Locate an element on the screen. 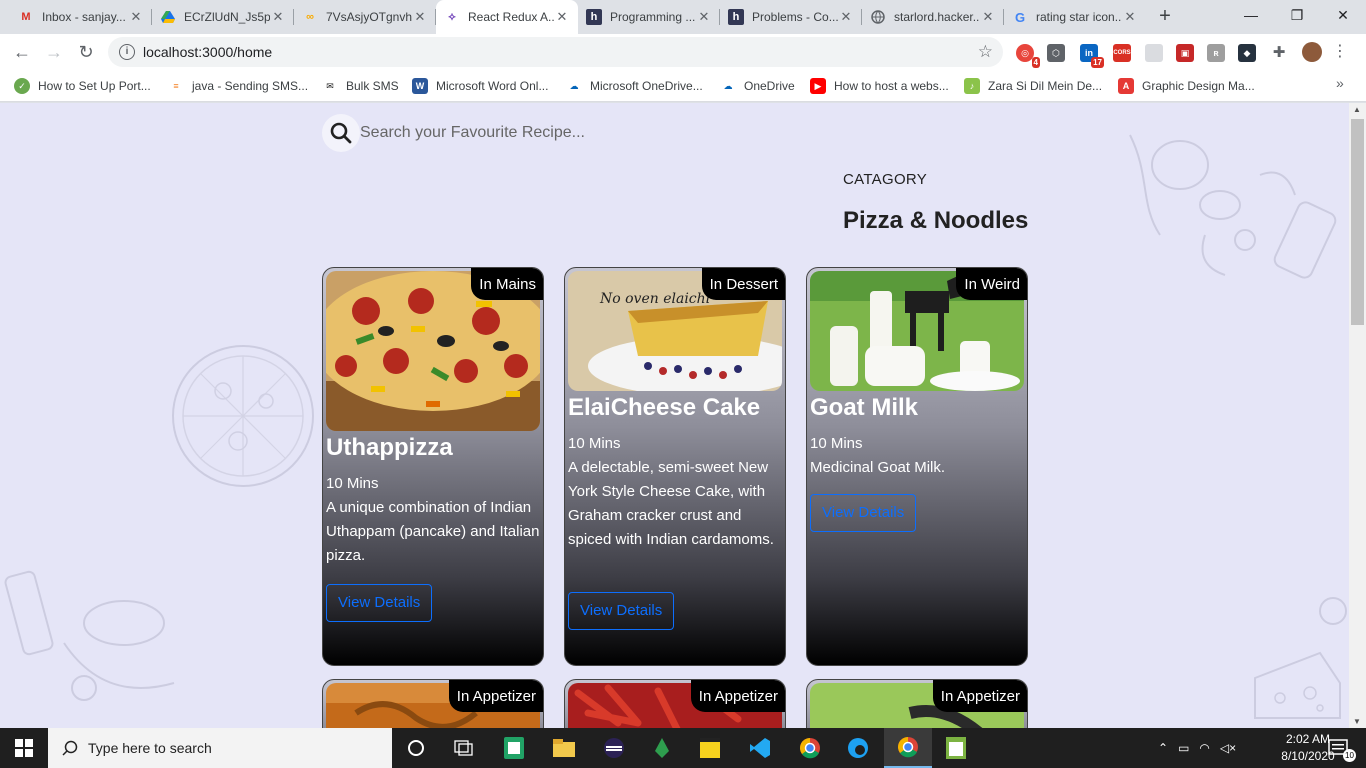 This screenshot has width=1366, height=768. bookmark-item: ☁ OneDrive is located at coordinates (757, 86).